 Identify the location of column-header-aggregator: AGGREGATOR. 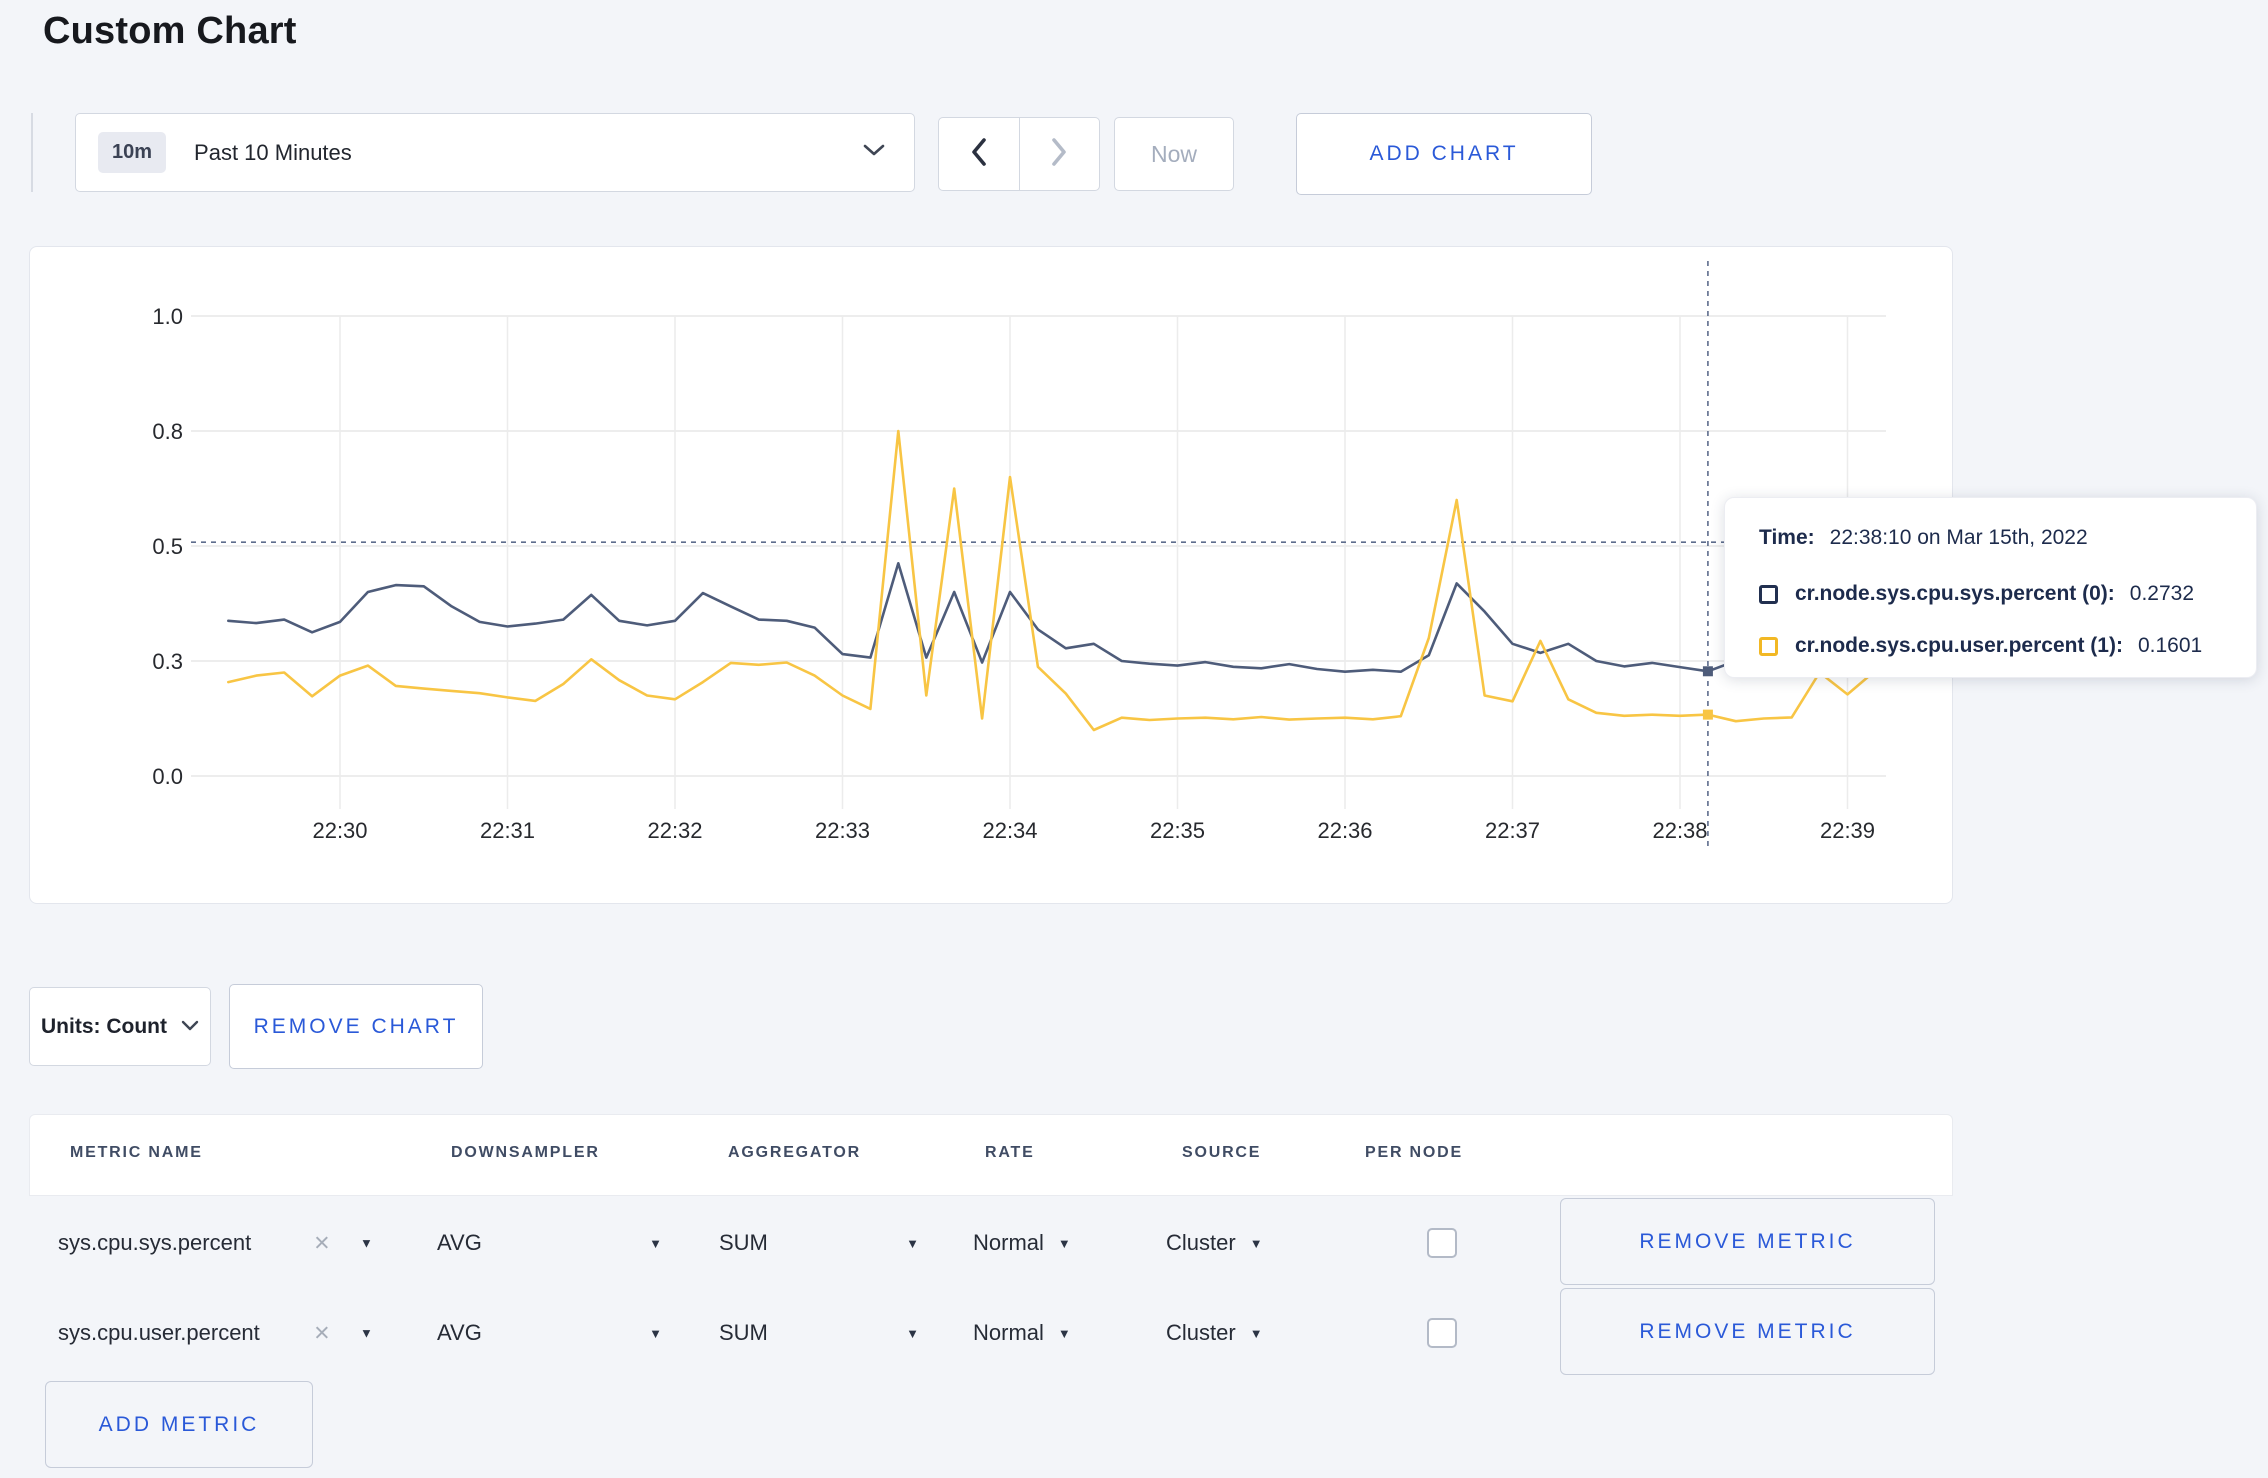
(794, 1152).